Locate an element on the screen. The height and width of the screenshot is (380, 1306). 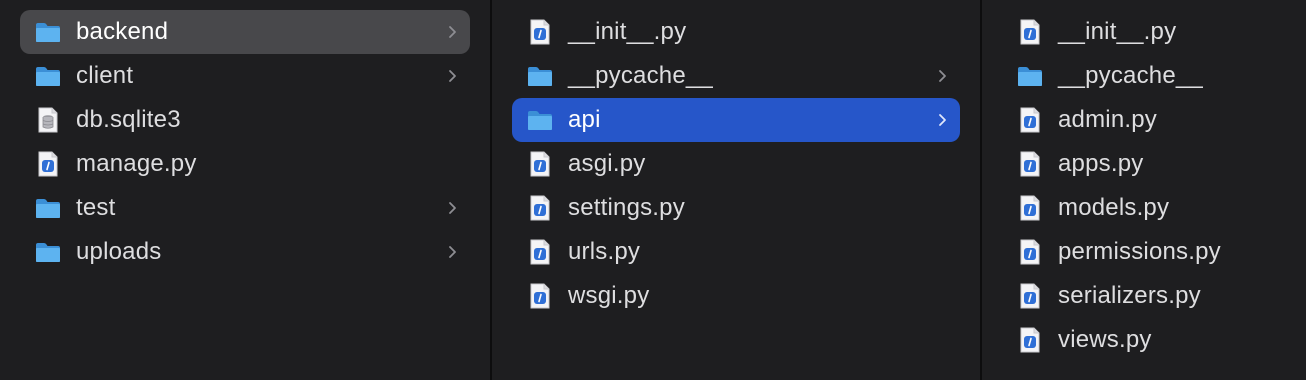
item-label: admin.py is located at coordinates (1107, 119).